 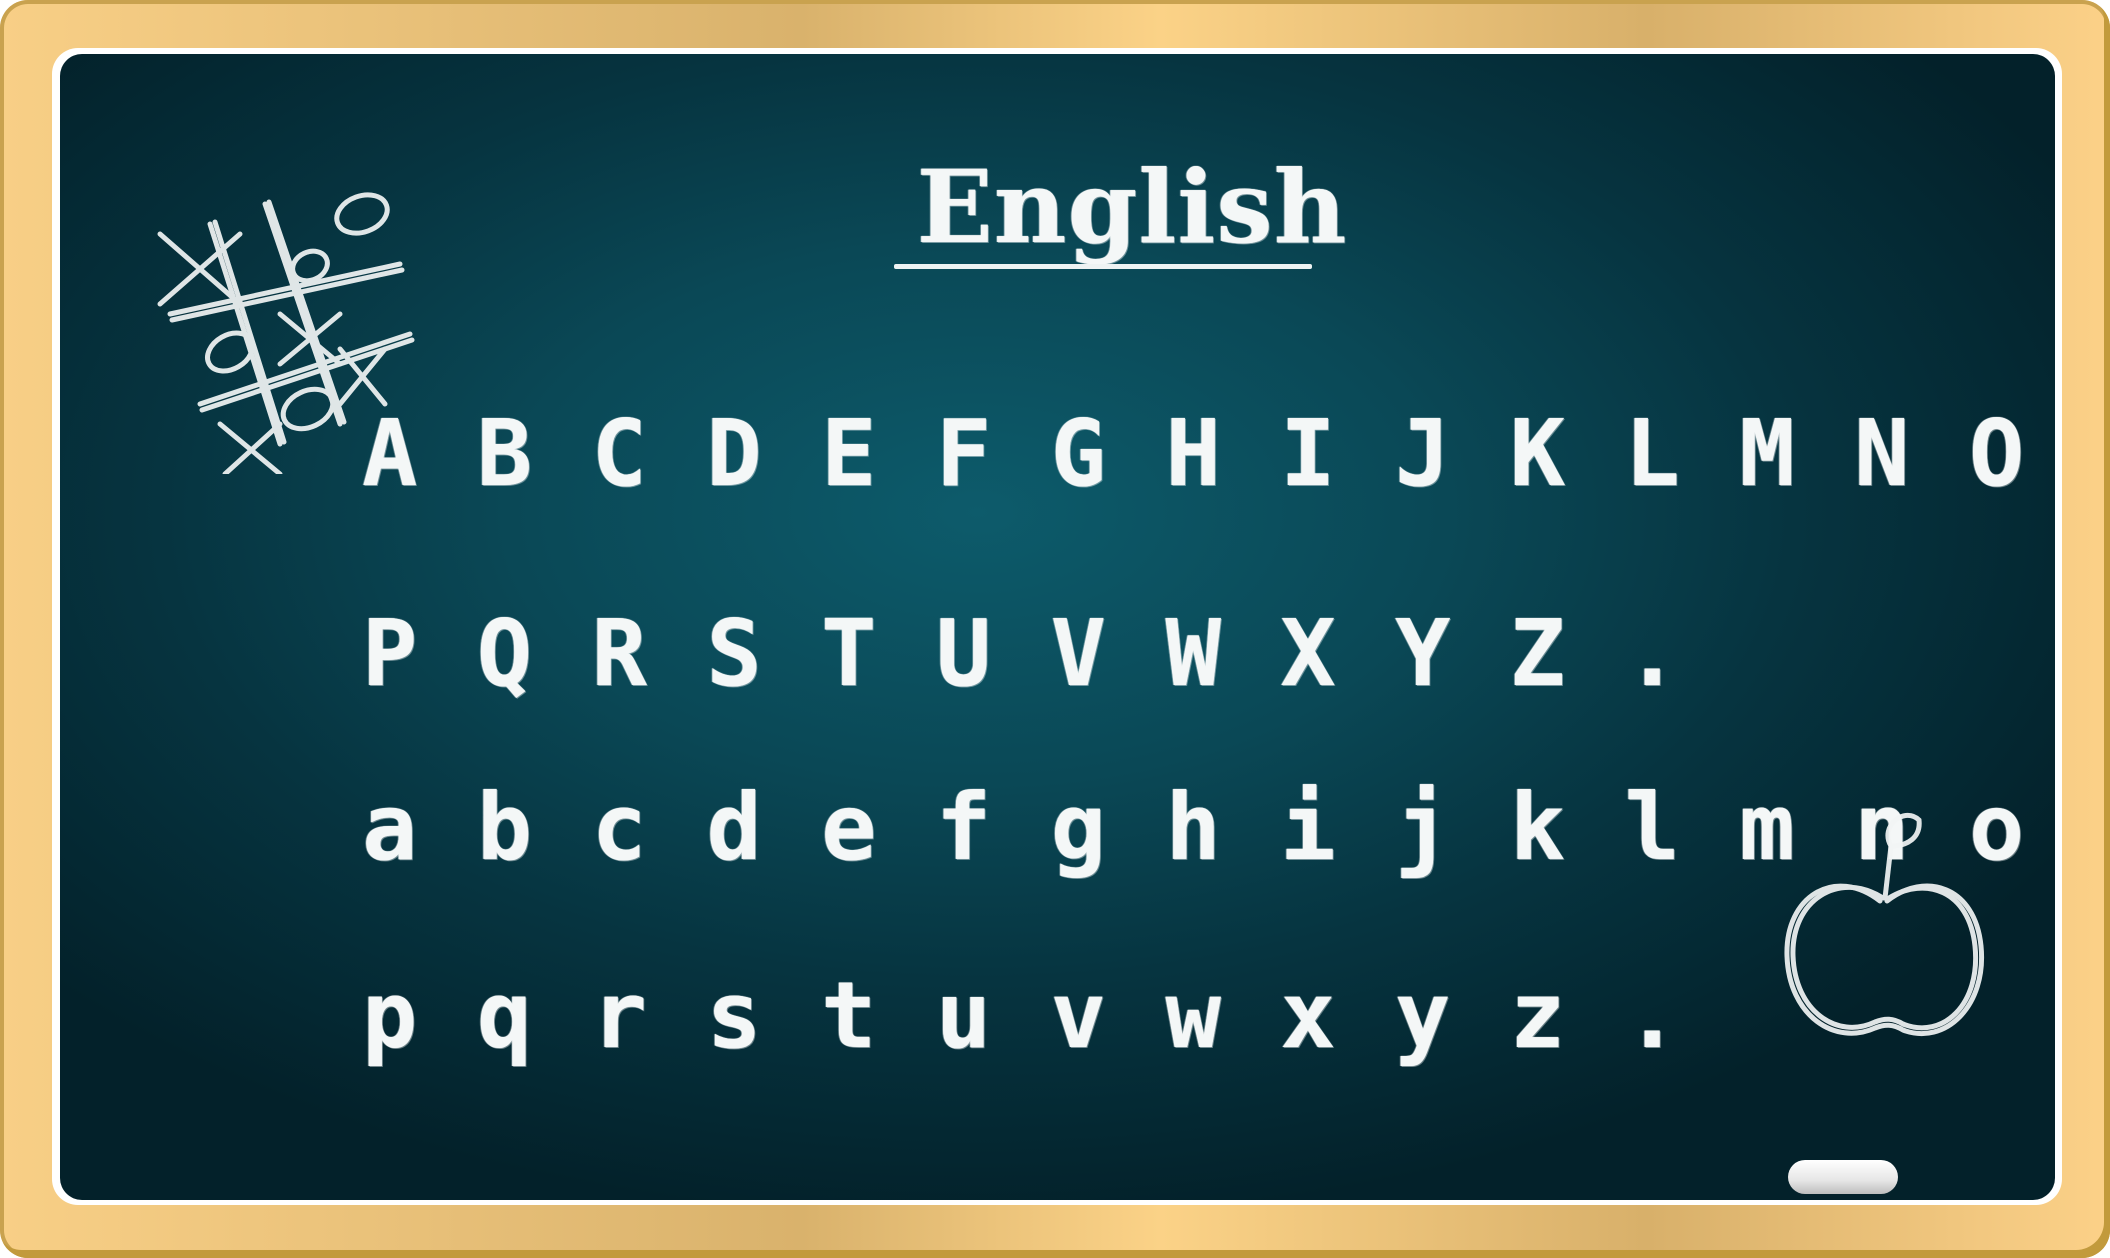 I want to click on lowercase-row-2: p q r s t u v w x y z ., so click(x=1022, y=1015).